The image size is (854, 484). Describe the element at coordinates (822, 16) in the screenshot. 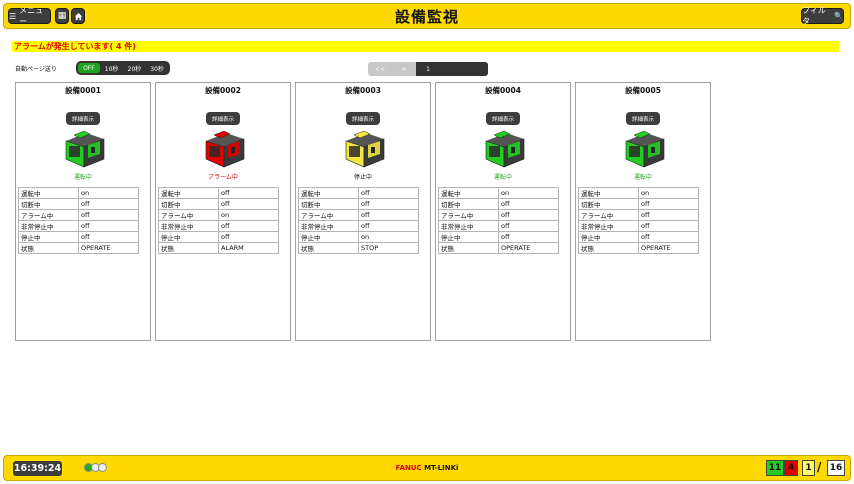

I see `filter-button: フィルタ 🔍` at that location.